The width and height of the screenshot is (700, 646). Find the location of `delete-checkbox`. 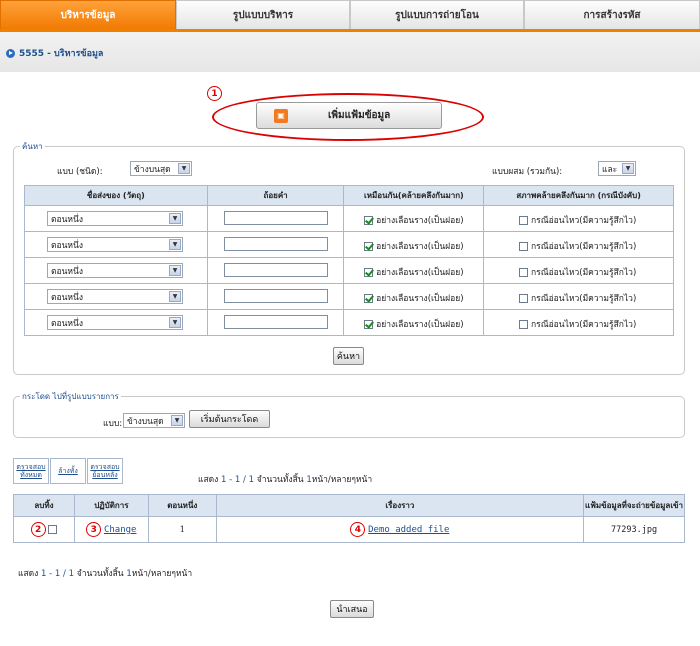

delete-checkbox is located at coordinates (53, 529).